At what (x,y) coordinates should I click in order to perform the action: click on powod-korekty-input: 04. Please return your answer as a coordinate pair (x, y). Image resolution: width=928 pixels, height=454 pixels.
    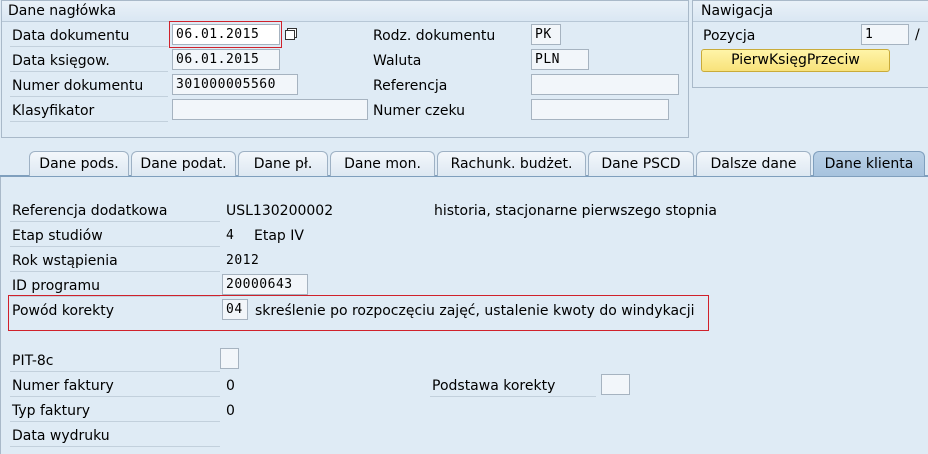
    Looking at the image, I should click on (235, 309).